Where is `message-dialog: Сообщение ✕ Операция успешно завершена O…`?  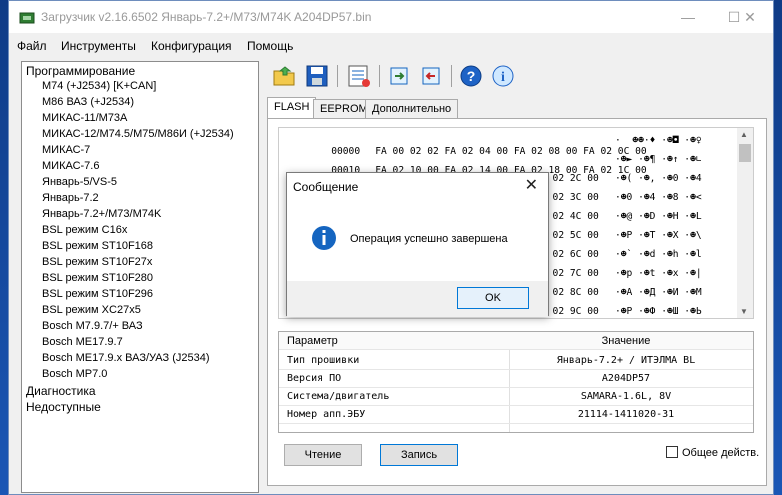 message-dialog: Сообщение ✕ Операция успешно завершена O… is located at coordinates (417, 244).